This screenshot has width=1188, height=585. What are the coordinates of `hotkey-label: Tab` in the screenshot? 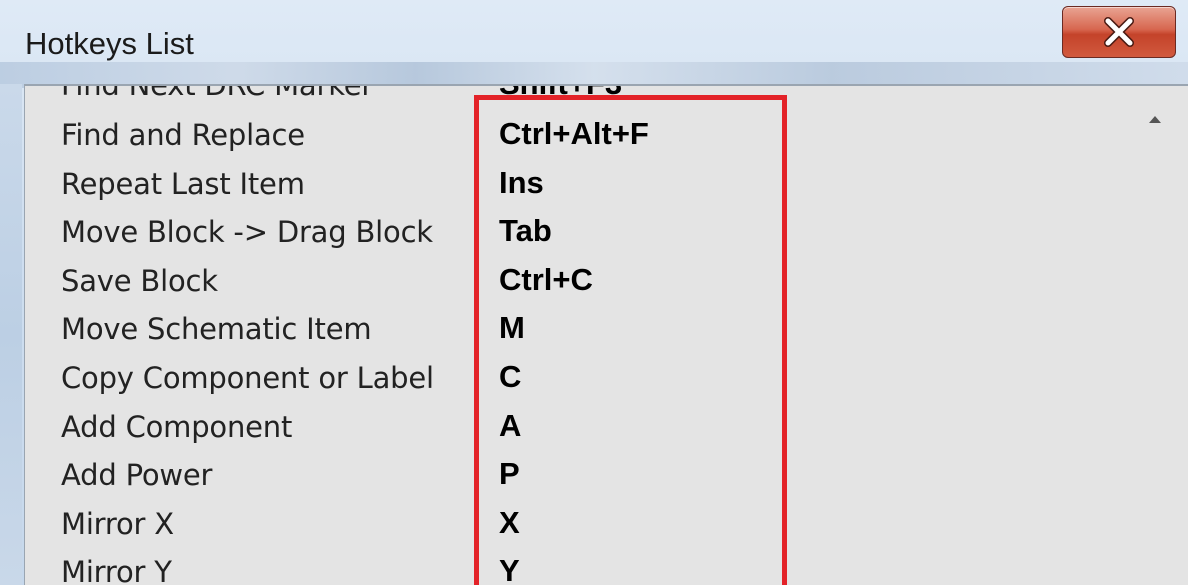 It's located at (525, 231).